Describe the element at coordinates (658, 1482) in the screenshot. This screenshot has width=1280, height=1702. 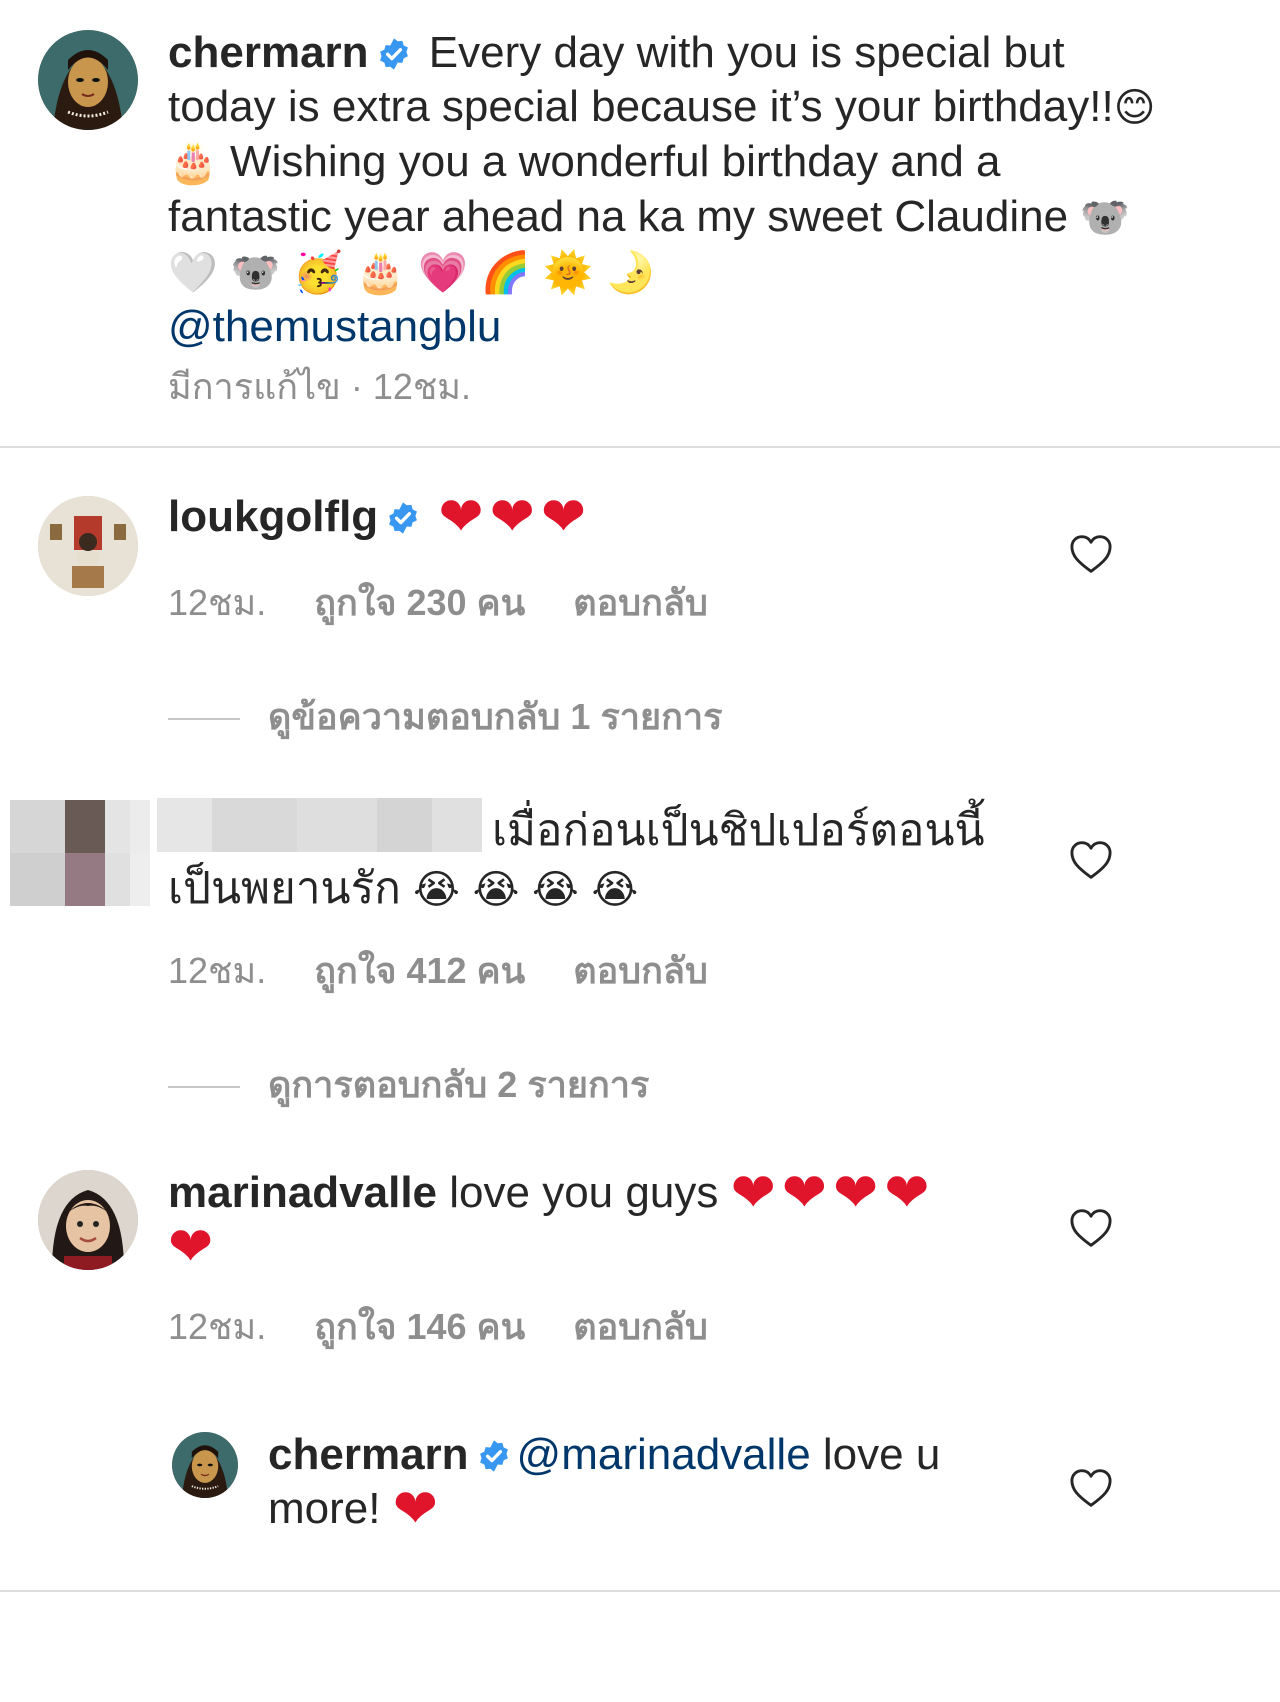
I see `reply-text: chermarn @marinadvalle love u more! ❤` at that location.